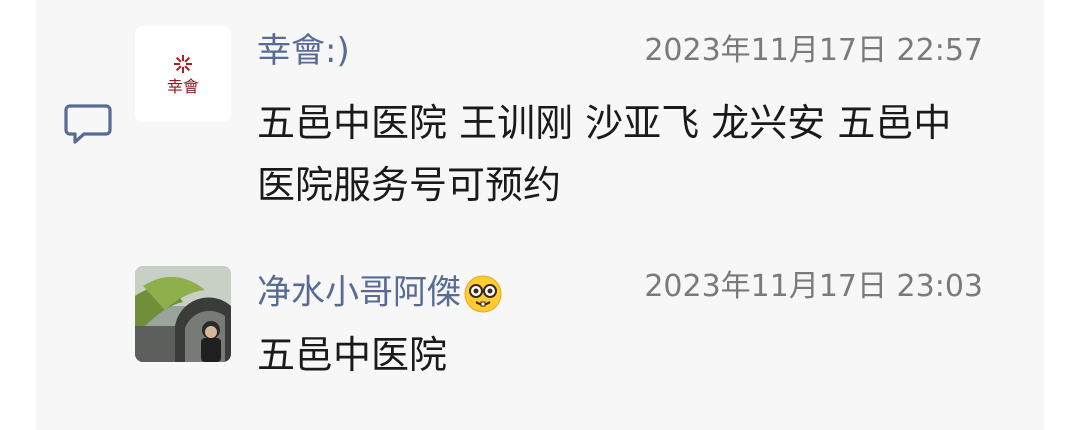 The height and width of the screenshot is (430, 1080). I want to click on avatar-photo, so click(183, 314).